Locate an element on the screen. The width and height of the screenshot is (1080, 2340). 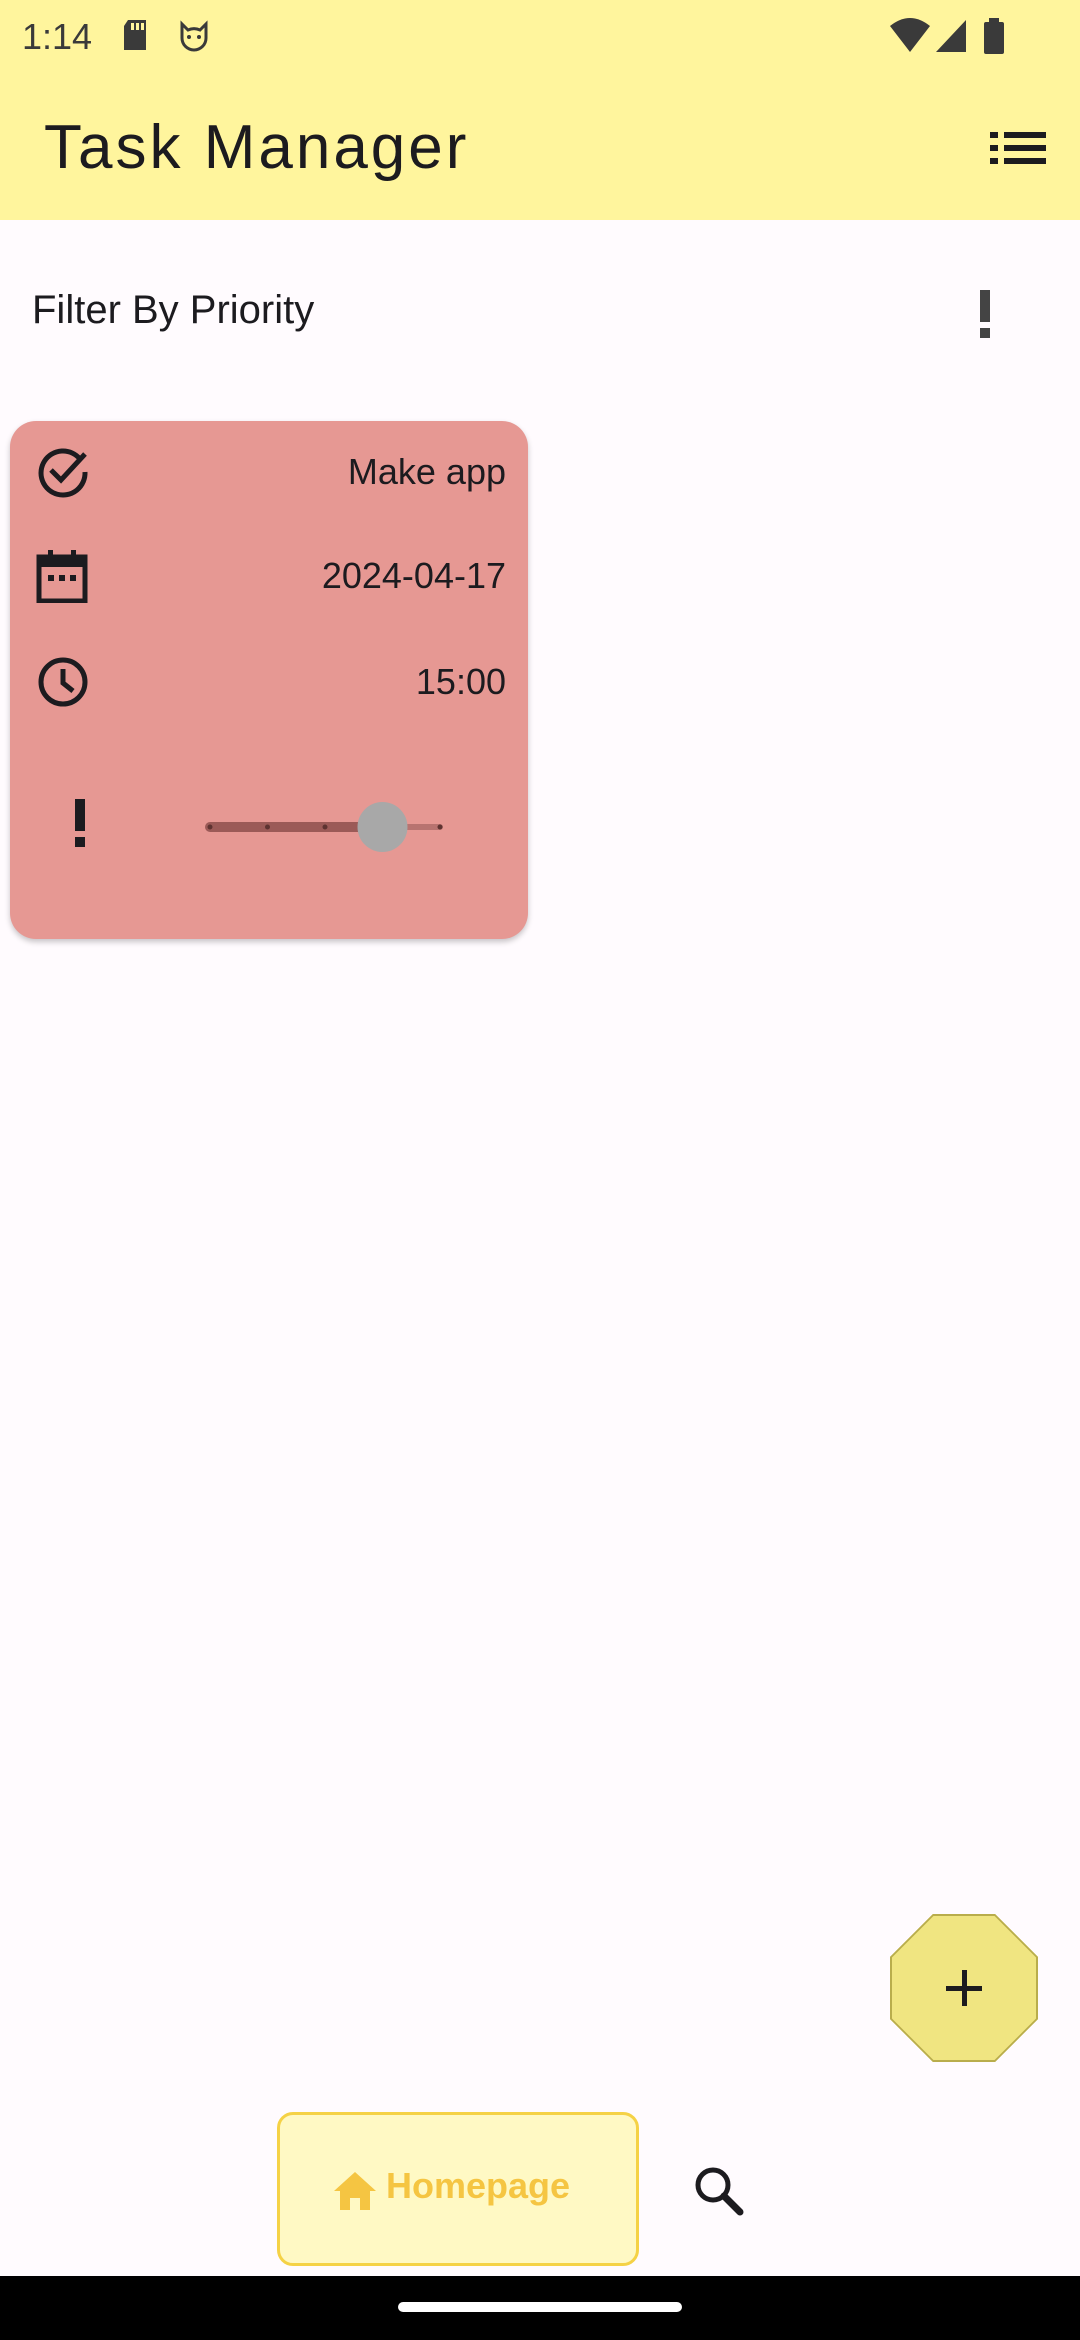
task-time: 15:00 is located at coordinates (460, 681).